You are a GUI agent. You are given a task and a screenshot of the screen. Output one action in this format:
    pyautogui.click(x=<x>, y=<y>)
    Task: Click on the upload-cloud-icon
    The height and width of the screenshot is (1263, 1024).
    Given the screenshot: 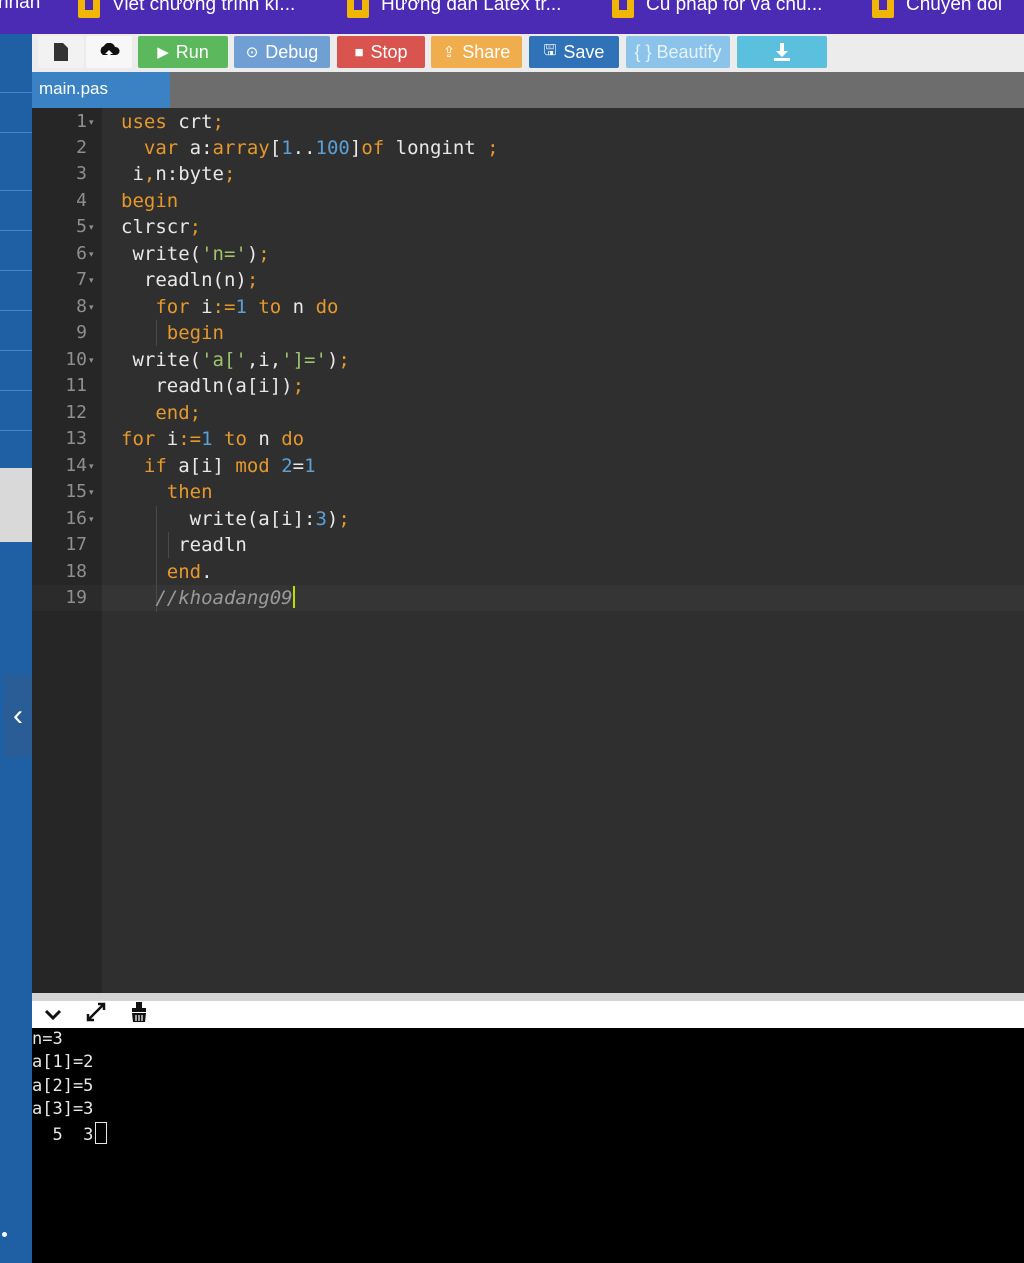 What is the action you would take?
    pyautogui.click(x=110, y=51)
    